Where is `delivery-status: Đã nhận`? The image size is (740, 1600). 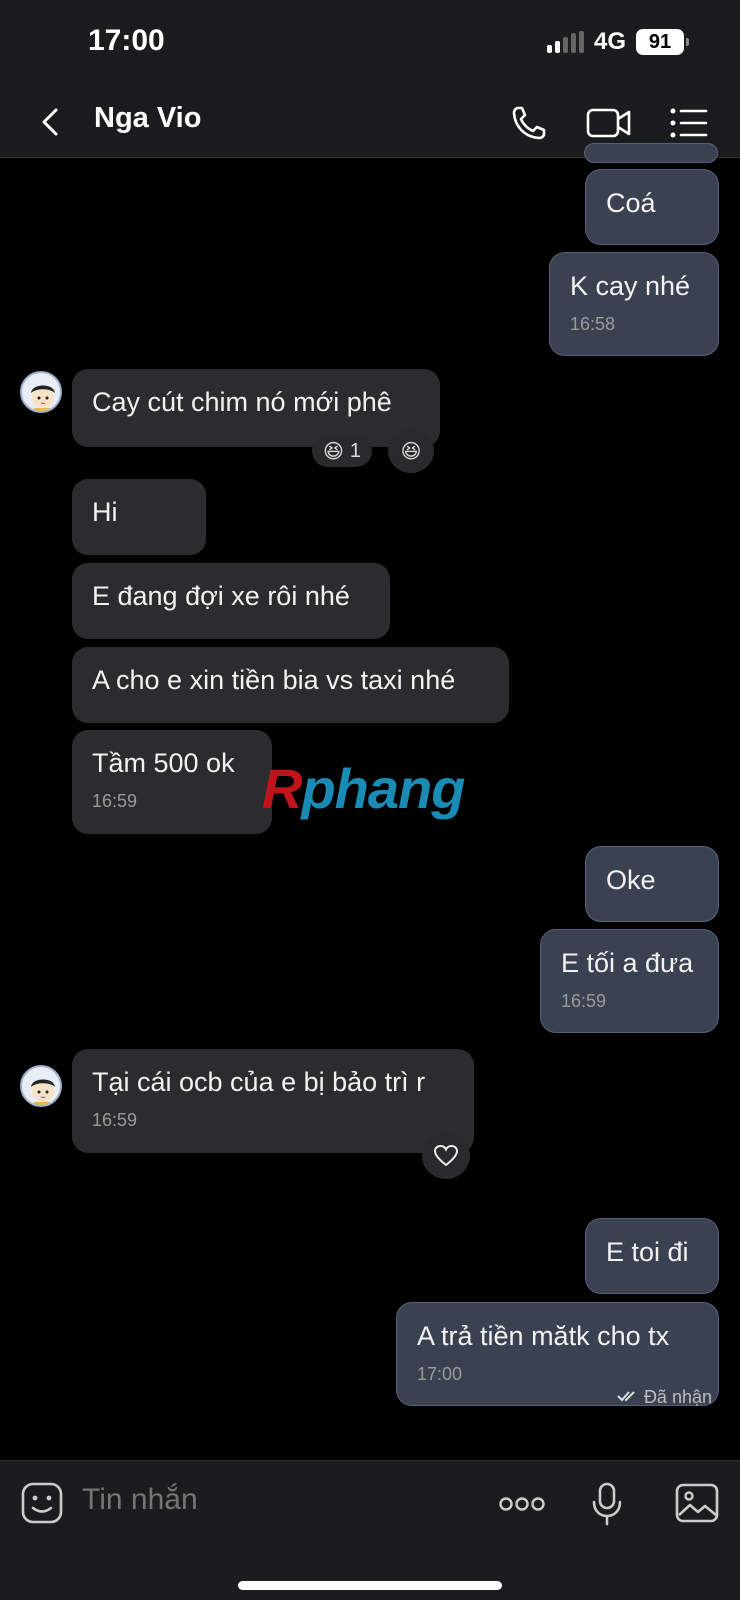
delivery-status: Đã nhận is located at coordinates (664, 1397).